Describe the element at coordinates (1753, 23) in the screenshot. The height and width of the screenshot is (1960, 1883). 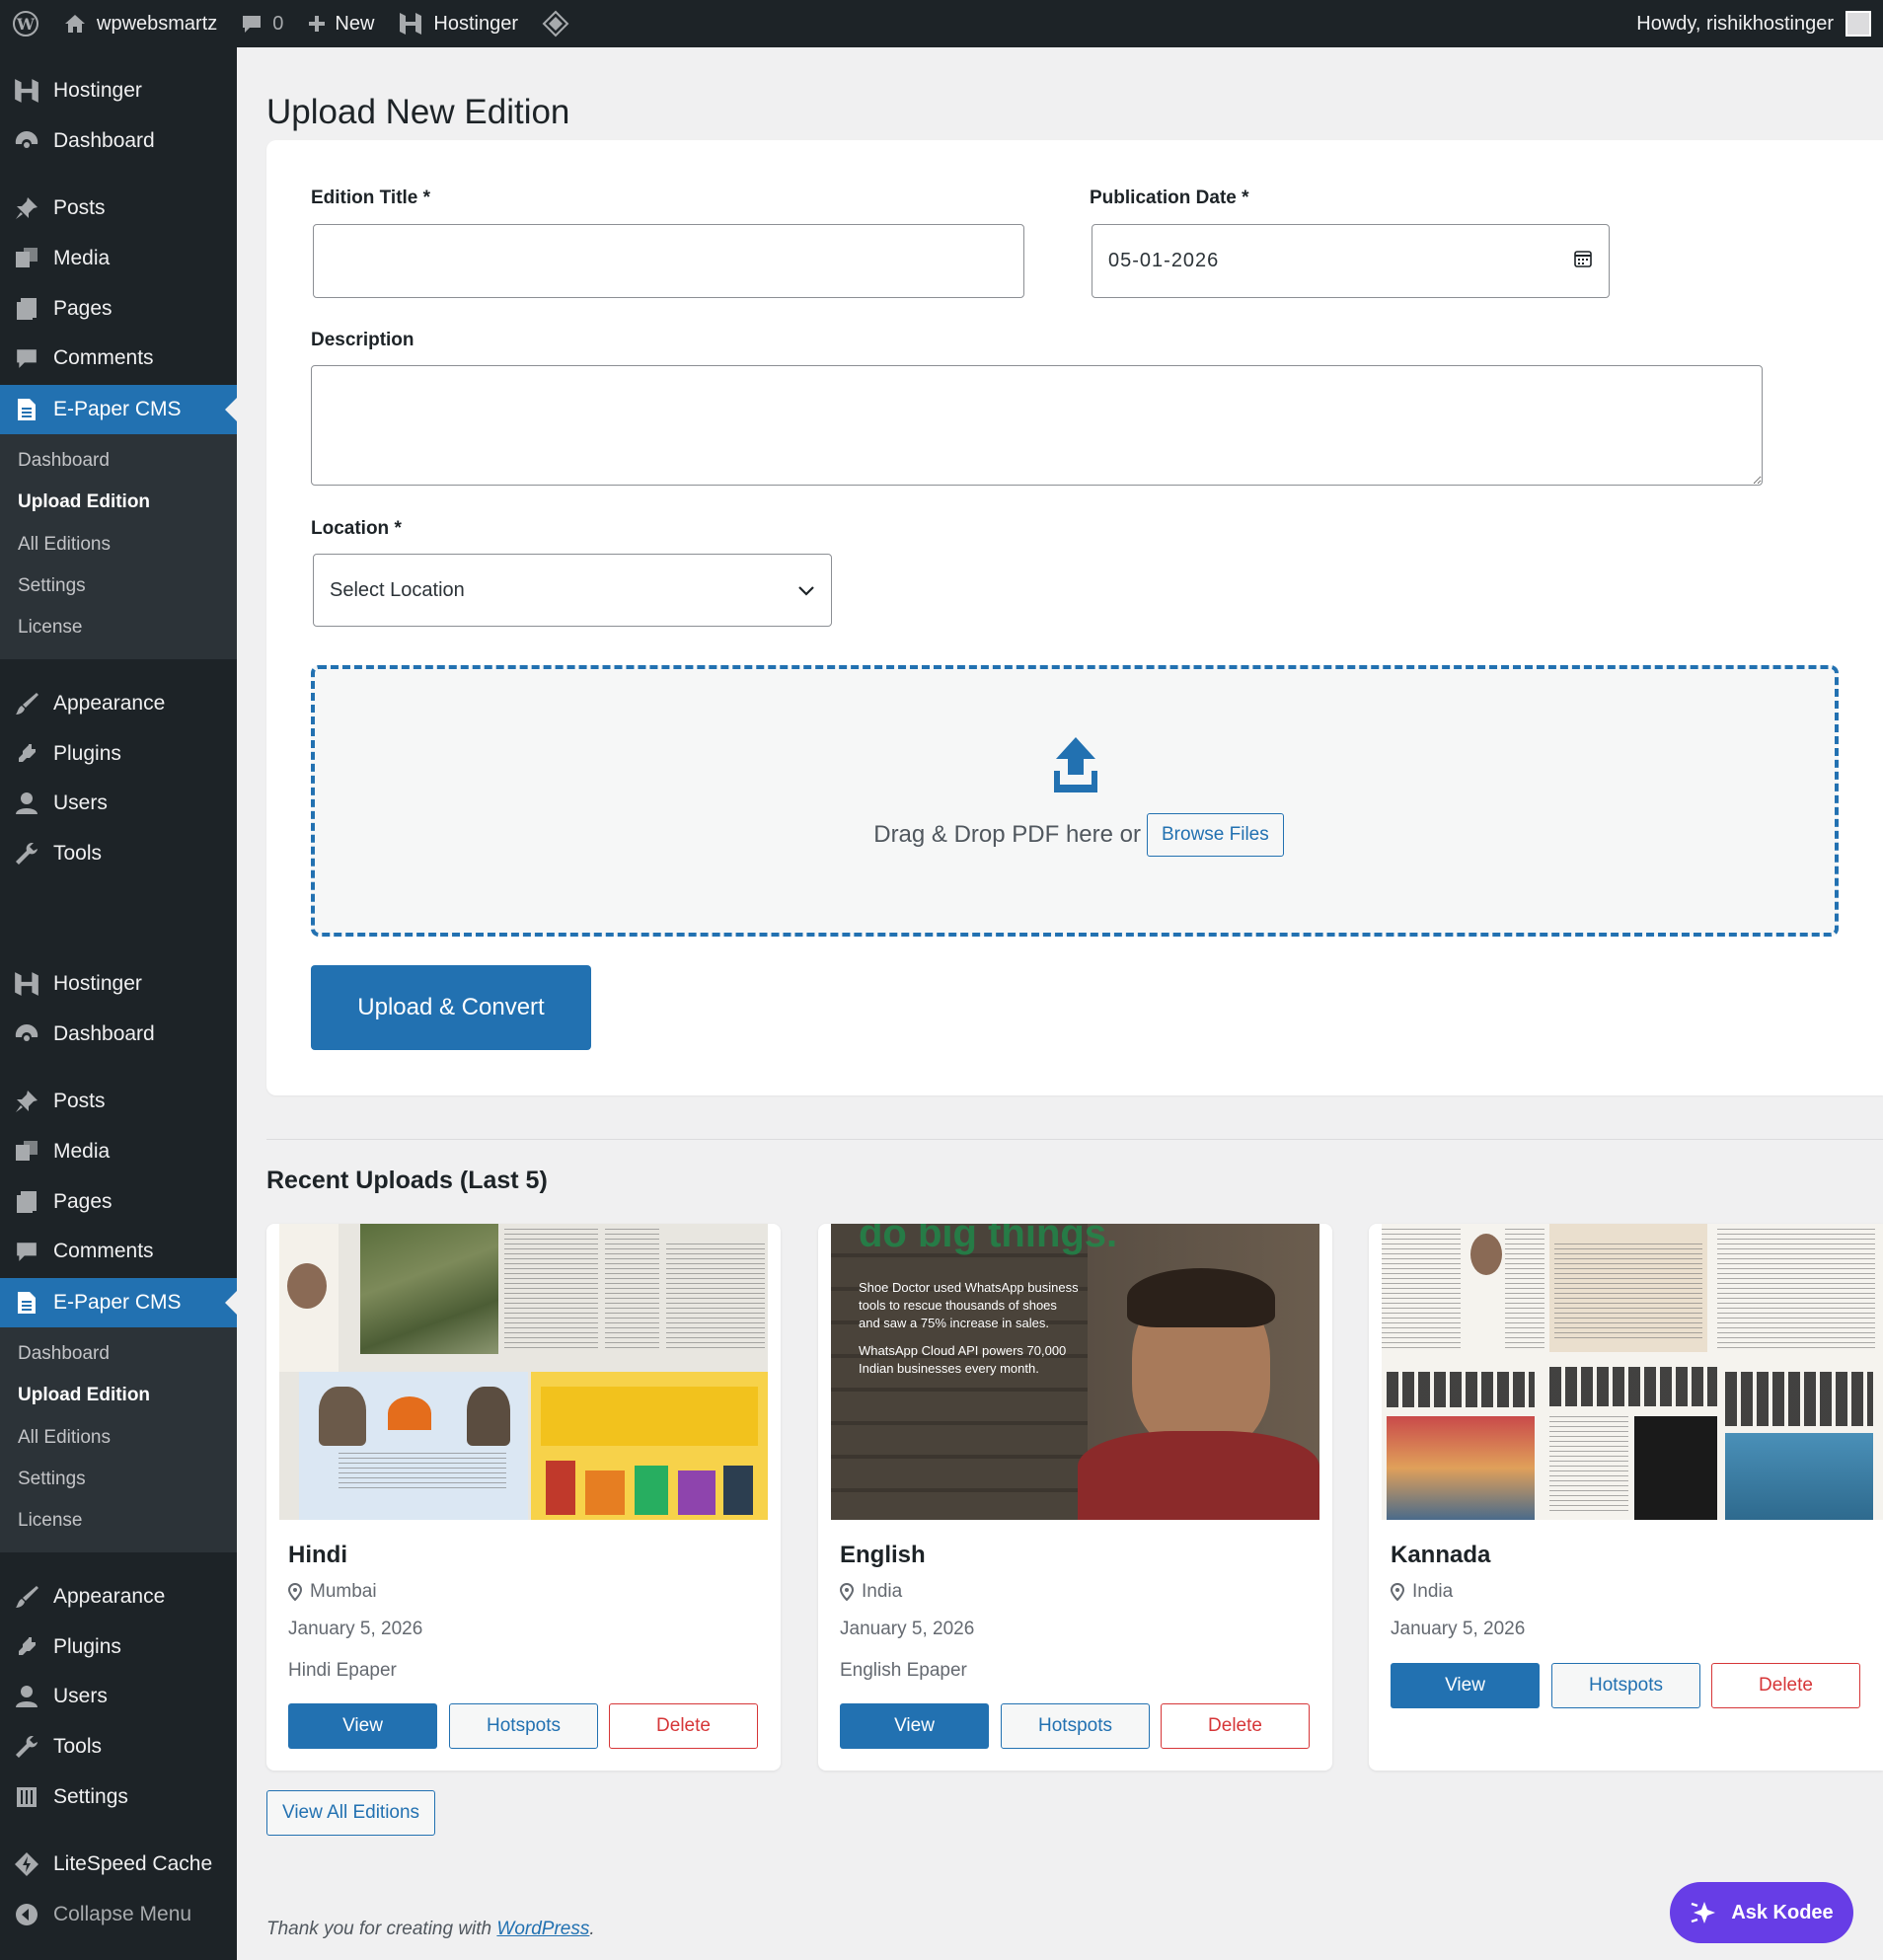
I see `account-menu: Howdy, rishikhostinger` at that location.